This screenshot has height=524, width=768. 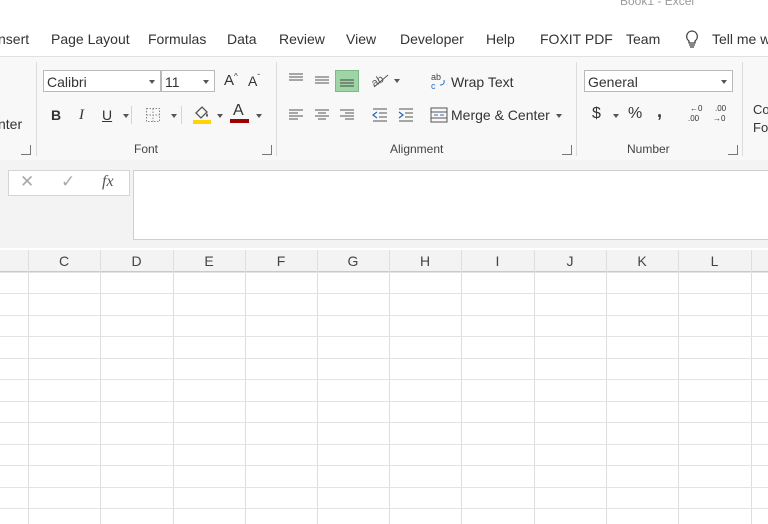 I want to click on column-header-c: C, so click(x=64, y=261).